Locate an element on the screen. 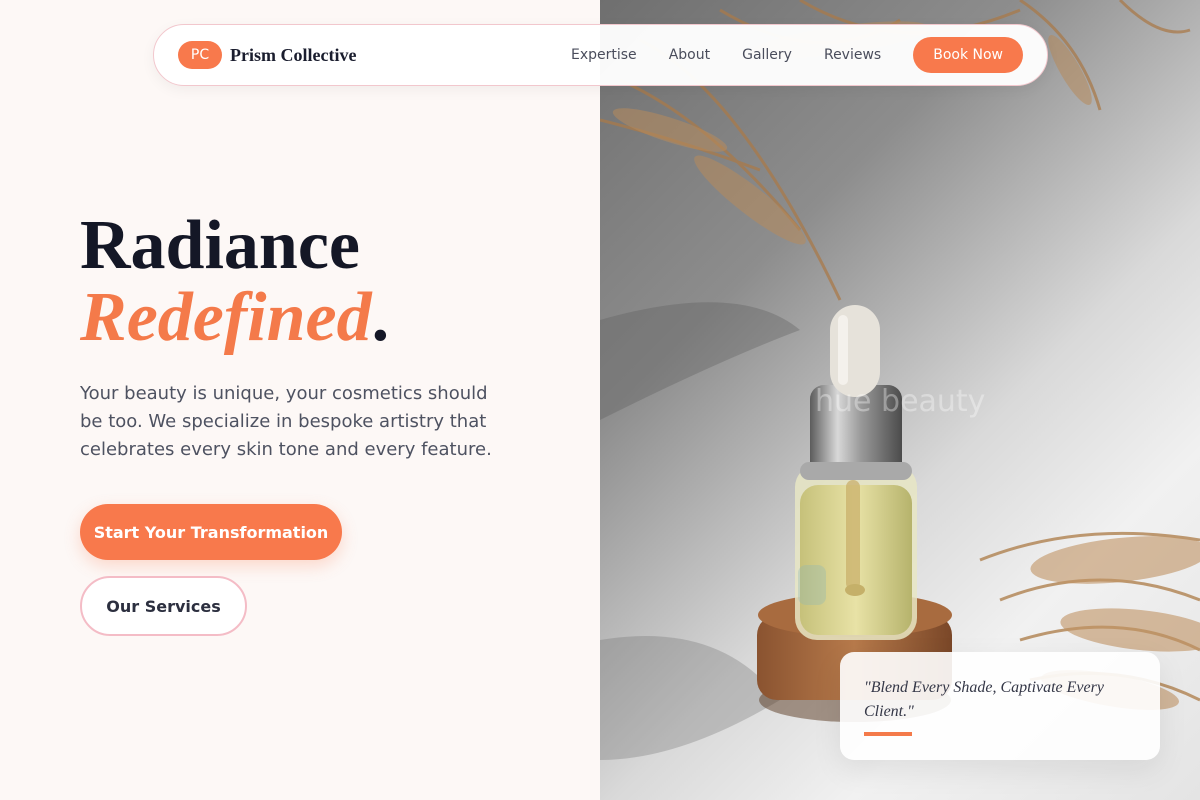 This screenshot has height=800, width=1200. brand-name: Prism Collective is located at coordinates (293, 55).